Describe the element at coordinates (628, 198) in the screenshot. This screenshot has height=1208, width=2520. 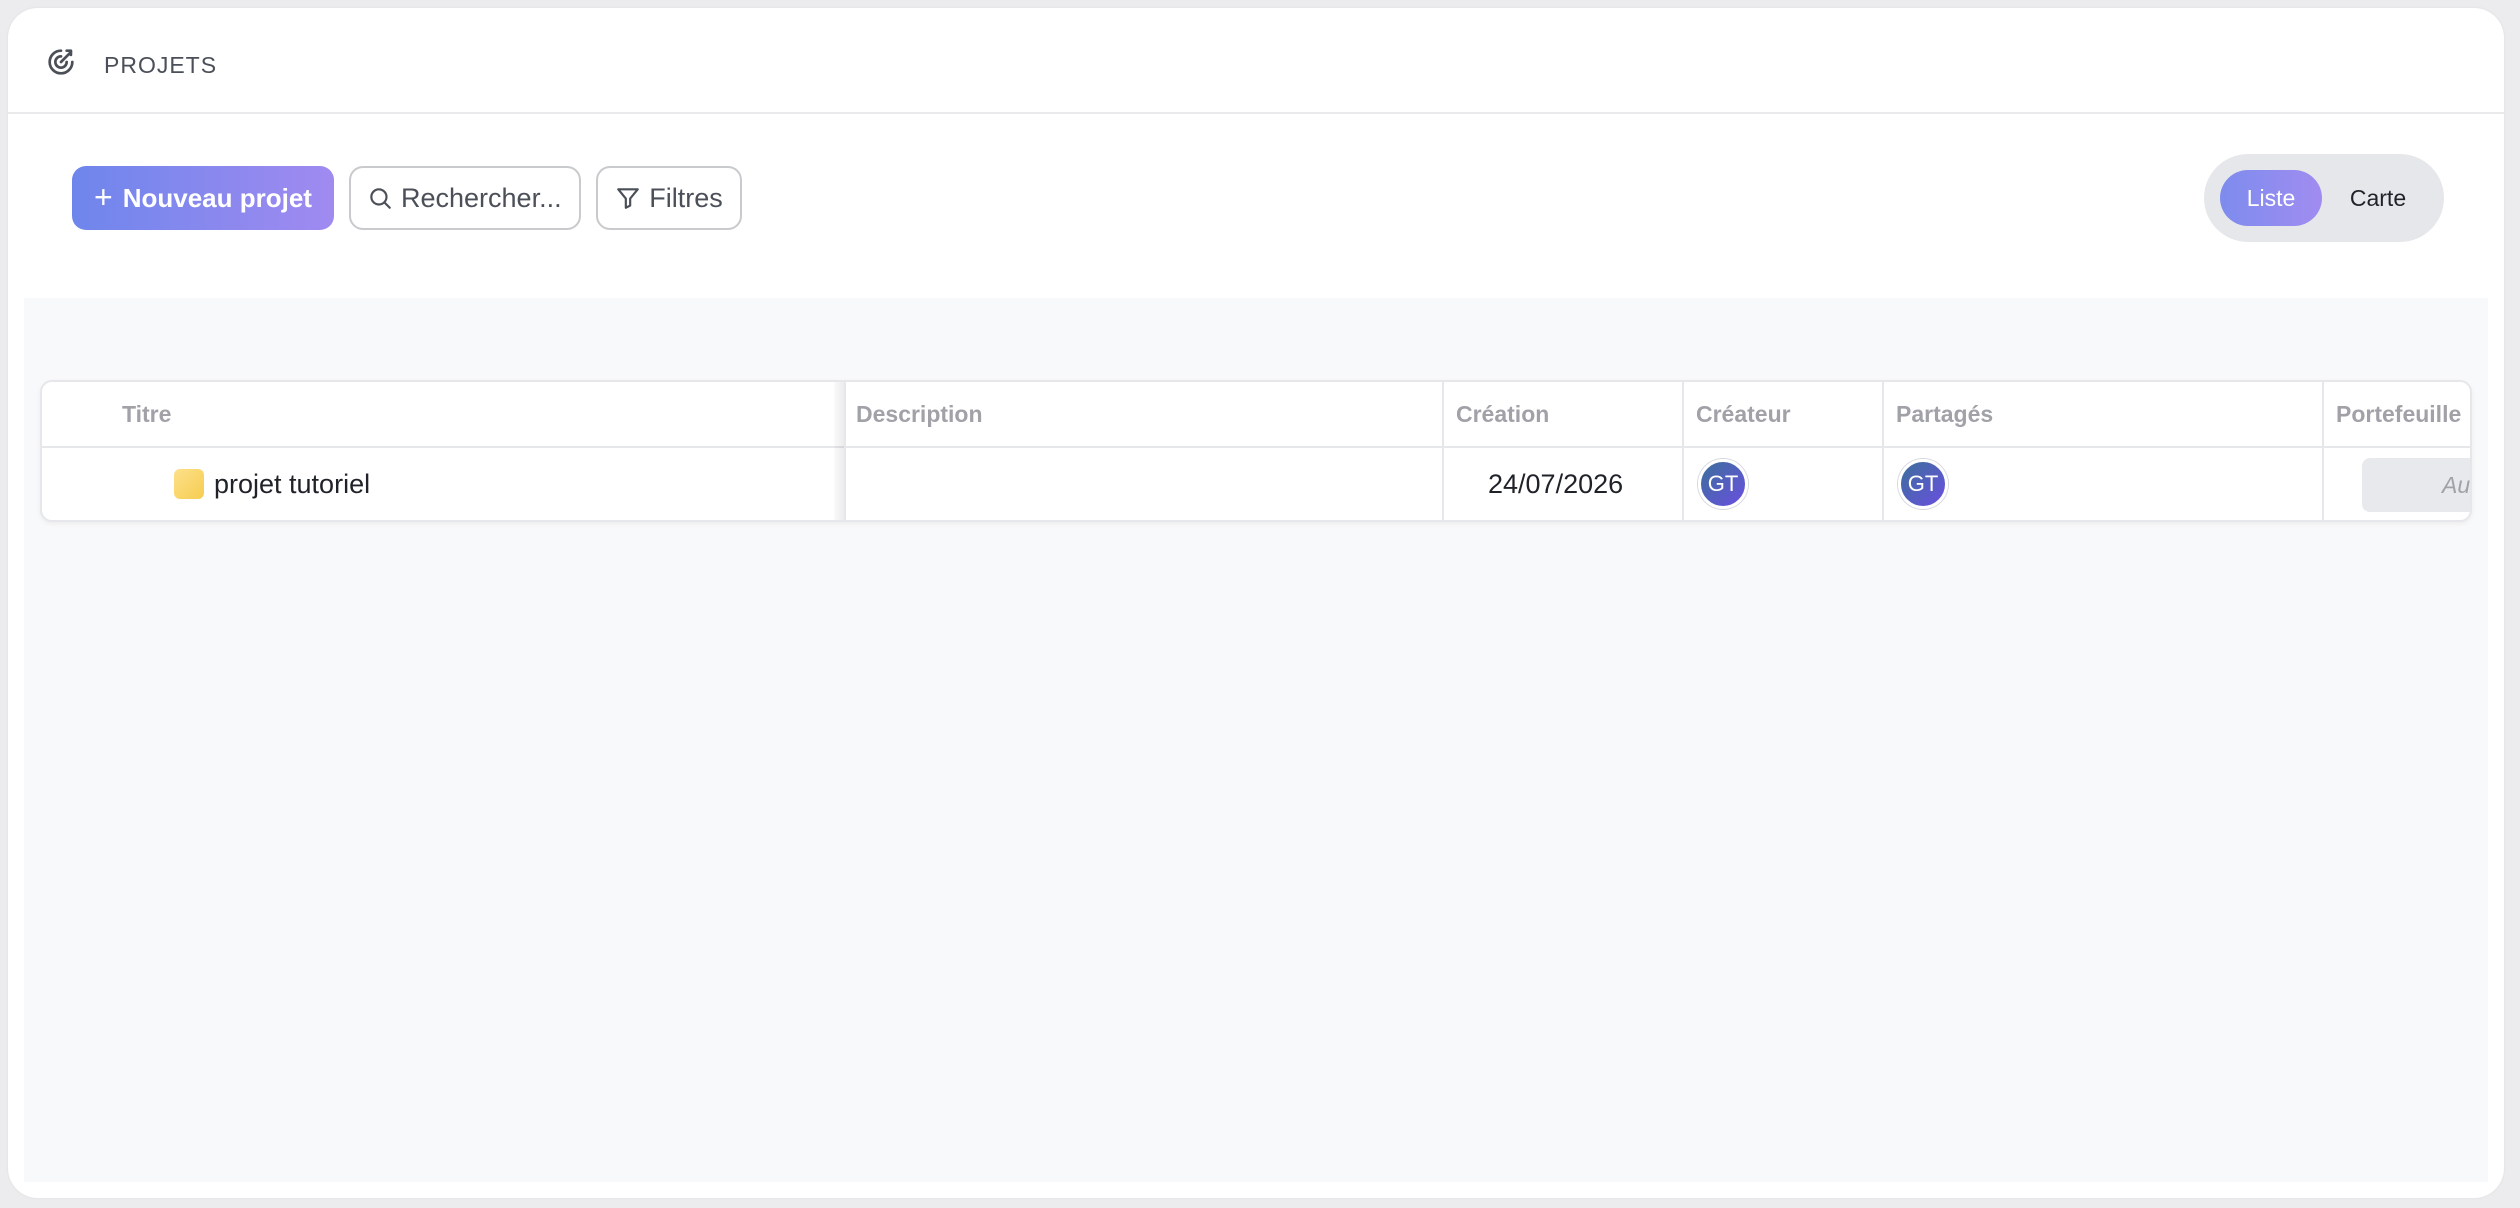
I see `filter-icon` at that location.